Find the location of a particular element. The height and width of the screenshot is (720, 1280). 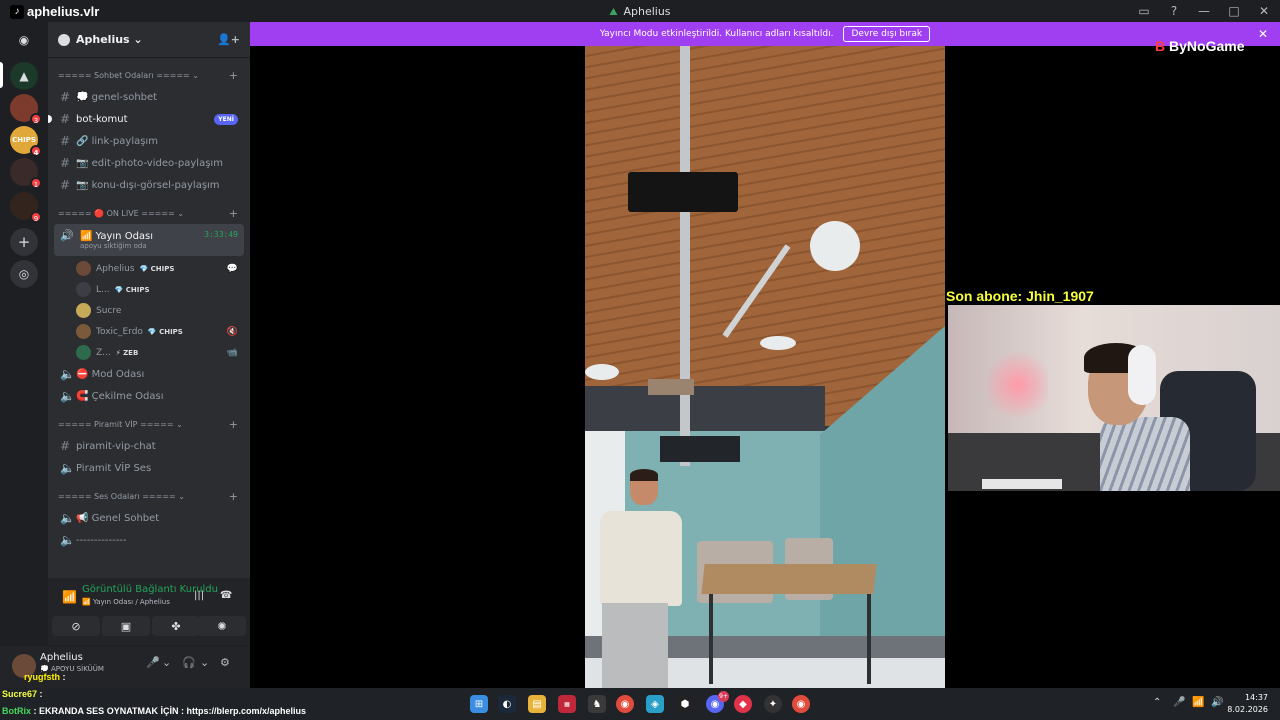

video-person-hair is located at coordinates (644, 475).